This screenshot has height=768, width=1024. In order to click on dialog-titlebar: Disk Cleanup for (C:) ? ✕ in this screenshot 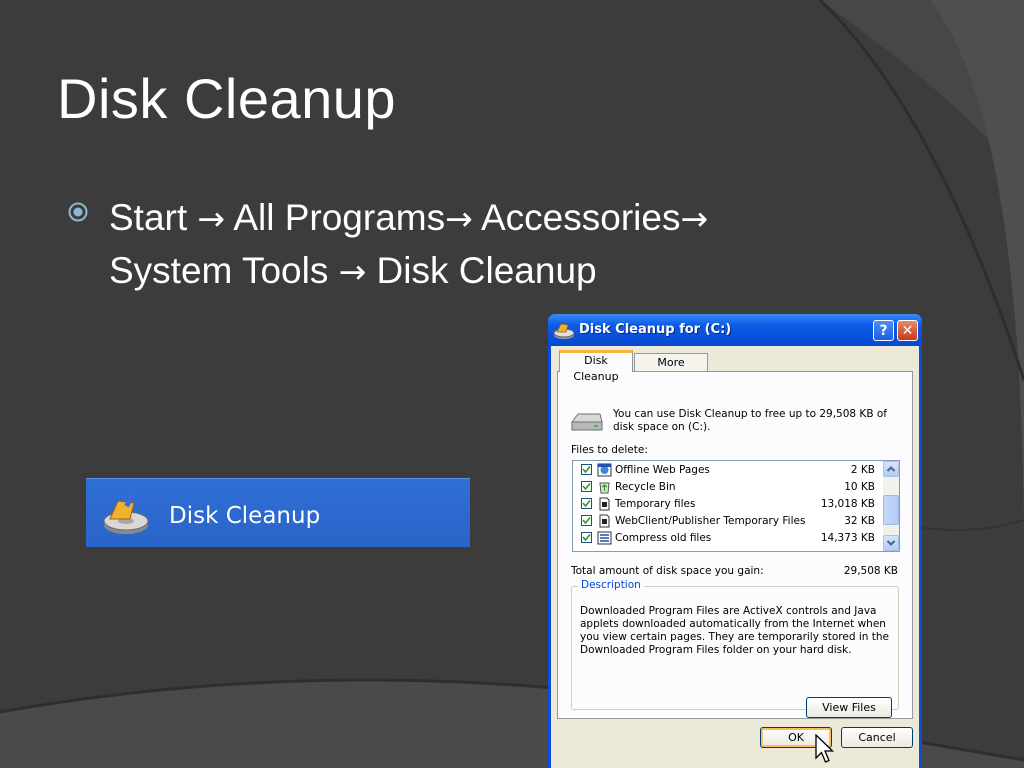, I will do `click(735, 330)`.